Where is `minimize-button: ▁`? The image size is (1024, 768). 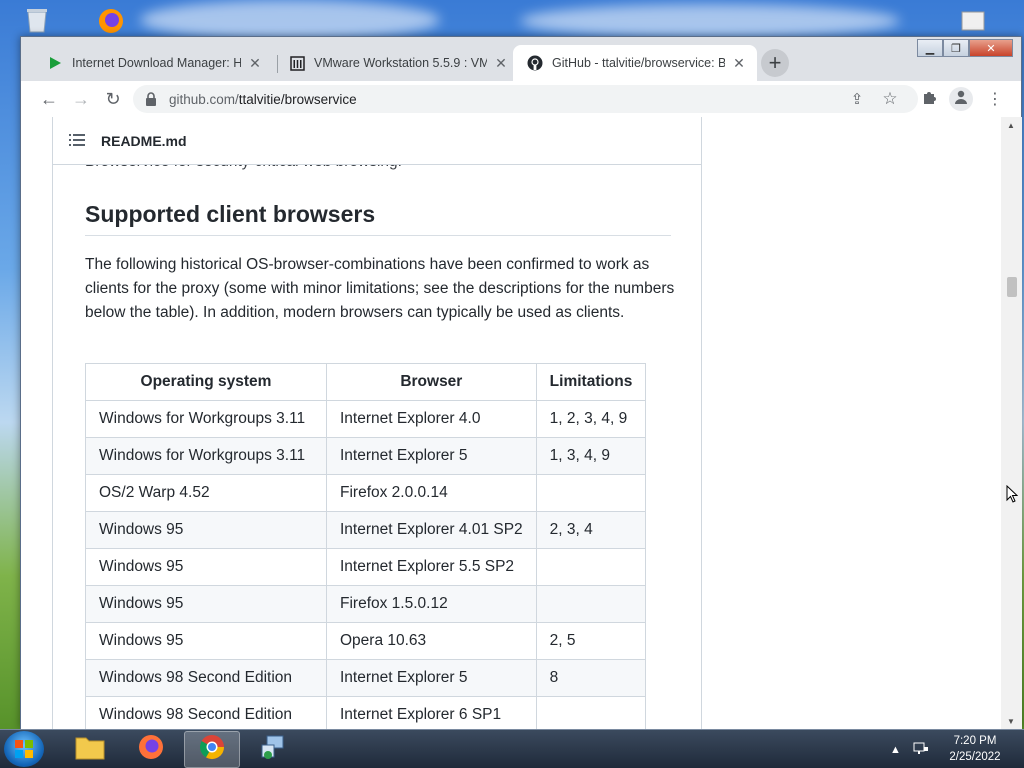 minimize-button: ▁ is located at coordinates (930, 48).